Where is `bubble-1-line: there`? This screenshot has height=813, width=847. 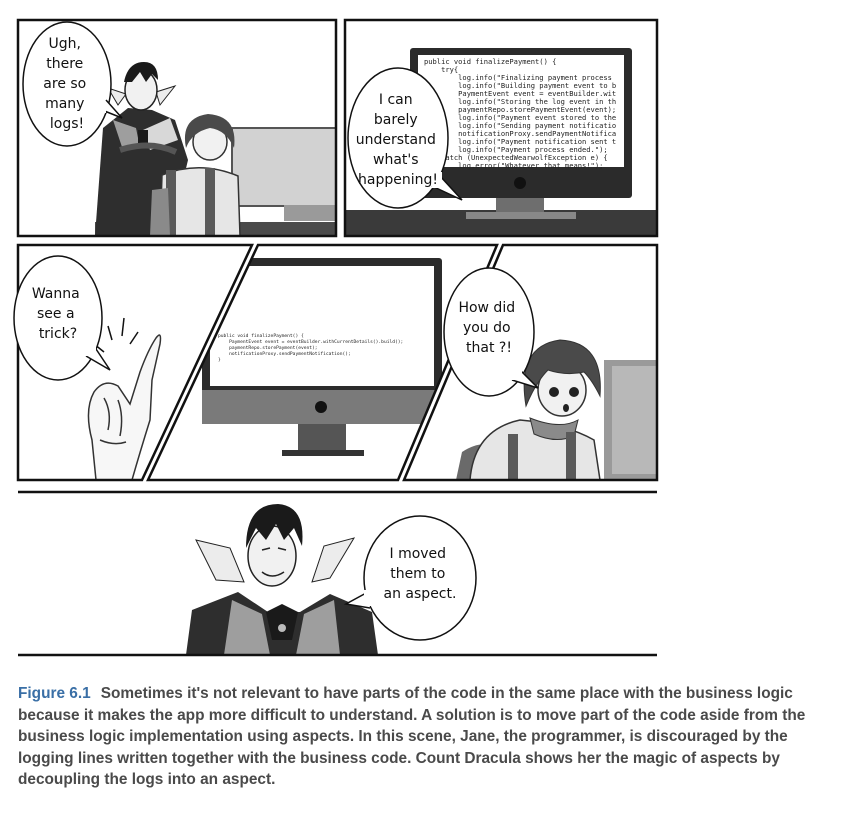 bubble-1-line: there is located at coordinates (64, 64).